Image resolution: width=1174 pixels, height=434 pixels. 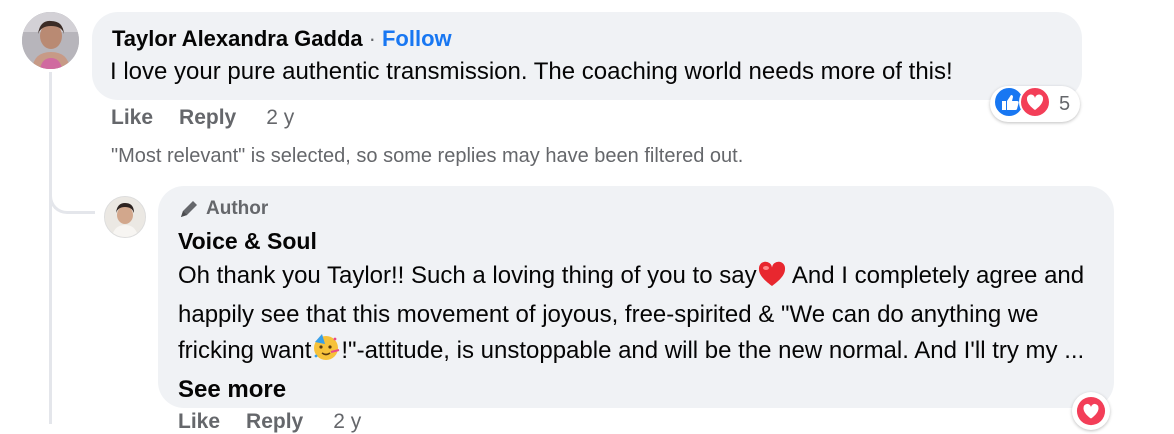 I want to click on reactions-summary: 5, so click(x=1035, y=104).